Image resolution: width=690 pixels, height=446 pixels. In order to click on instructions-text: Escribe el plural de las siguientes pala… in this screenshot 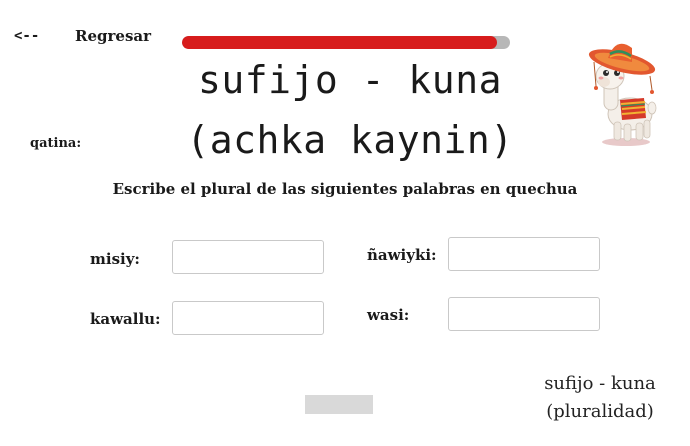, I will do `click(345, 189)`.